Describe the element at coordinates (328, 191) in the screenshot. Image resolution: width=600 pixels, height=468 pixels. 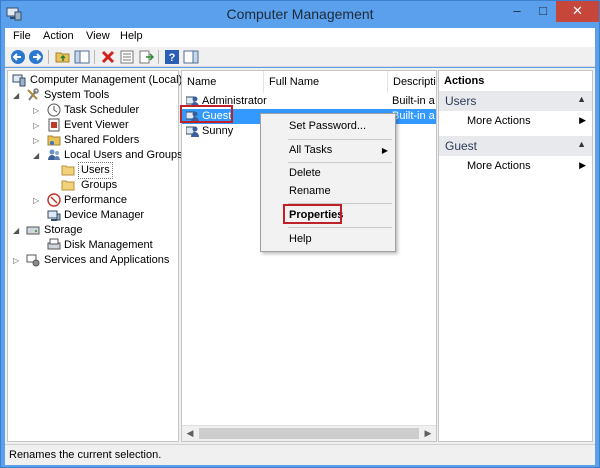
I see `menu-item-rename: Rename` at that location.